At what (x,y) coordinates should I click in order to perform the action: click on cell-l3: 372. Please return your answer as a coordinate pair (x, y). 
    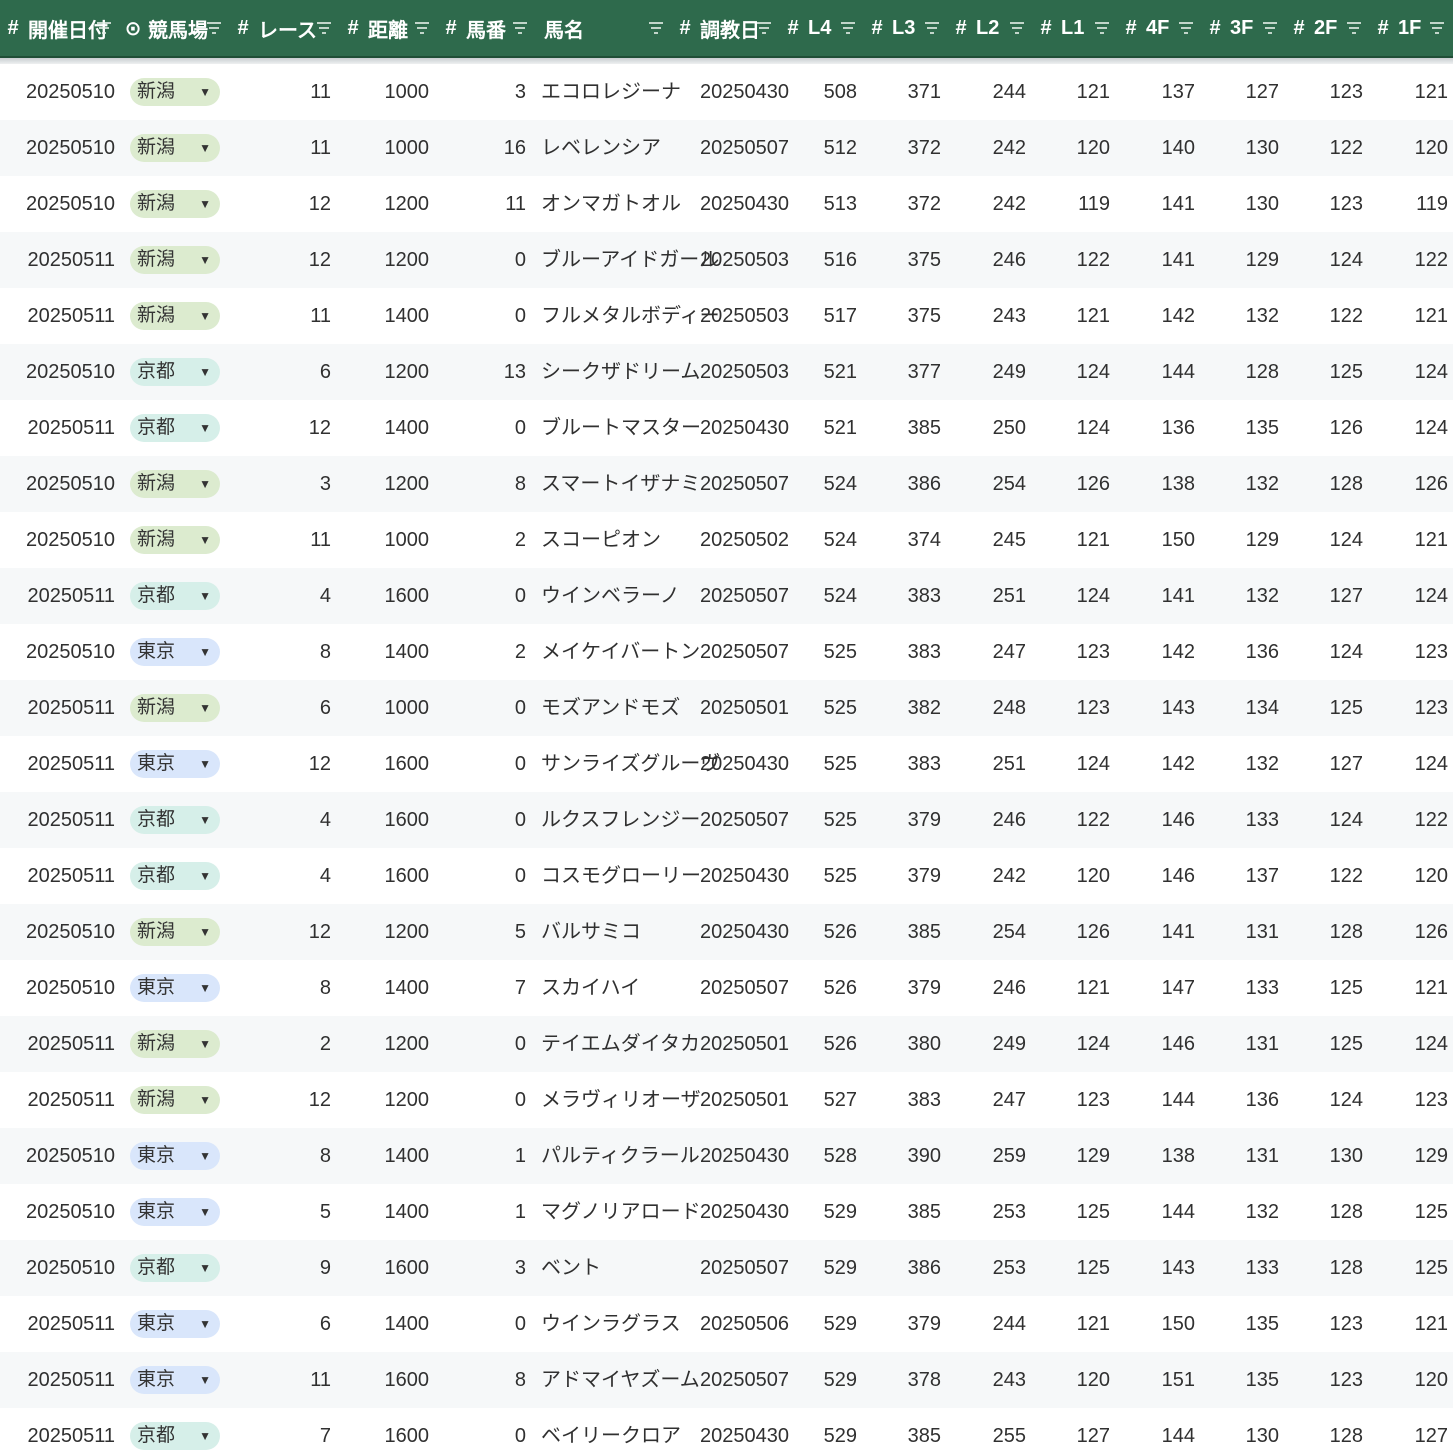
    Looking at the image, I should click on (902, 204).